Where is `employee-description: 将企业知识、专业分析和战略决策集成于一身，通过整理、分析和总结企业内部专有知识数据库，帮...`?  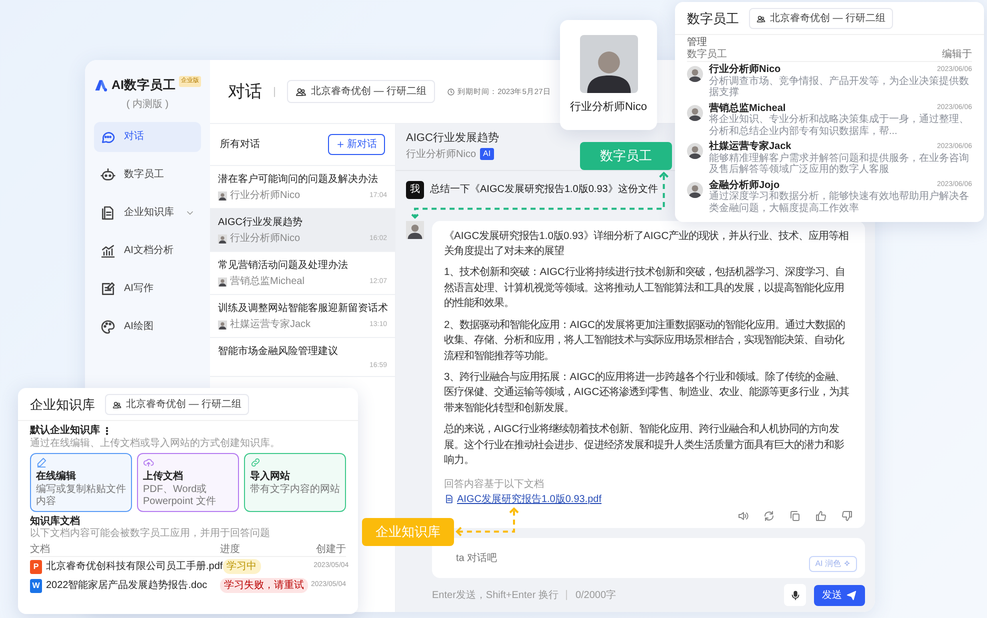 employee-description: 将企业知识、专业分析和战略决策集成于一身，通过整理、分析和总结企业内部专有知识数据库，帮... is located at coordinates (839, 125).